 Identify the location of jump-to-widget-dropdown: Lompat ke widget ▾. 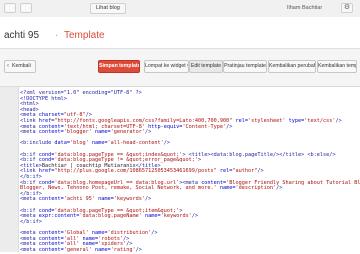
(166, 66).